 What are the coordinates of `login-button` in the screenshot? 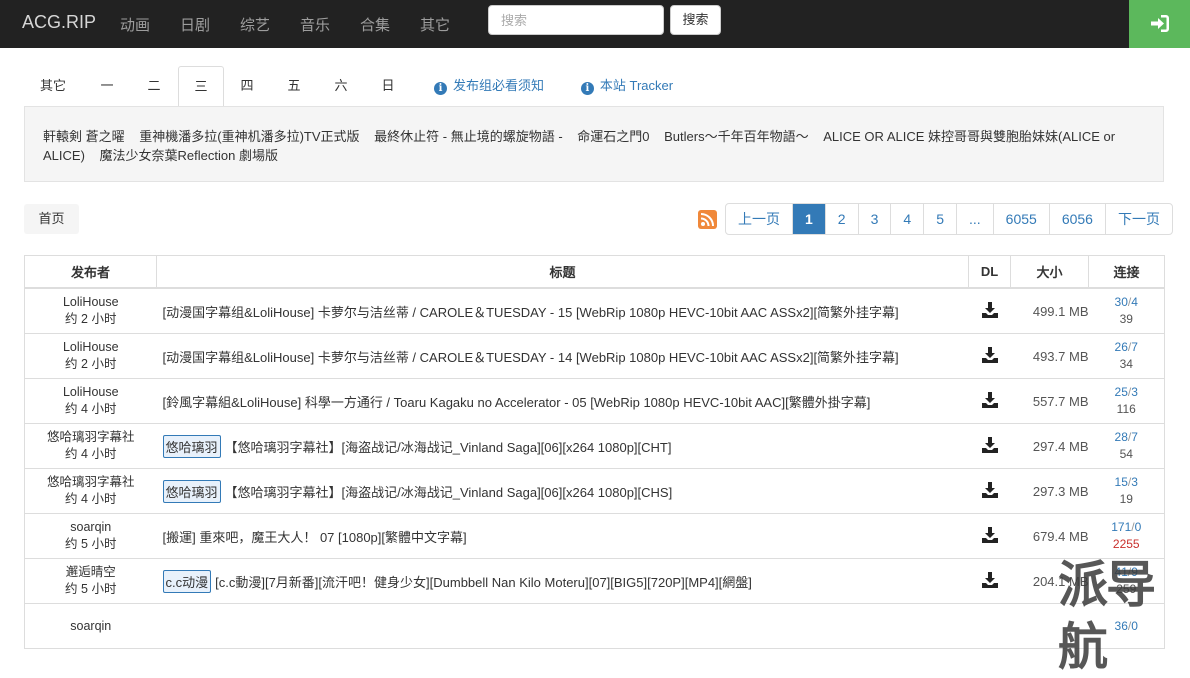 It's located at (1159, 24).